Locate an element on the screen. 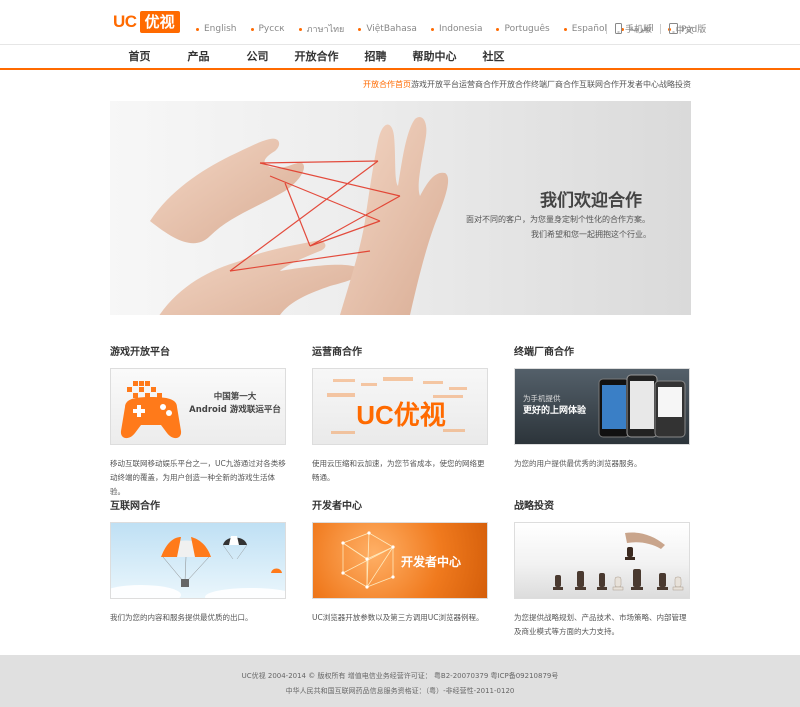 The height and width of the screenshot is (707, 800). language-label: Español is located at coordinates (589, 29).